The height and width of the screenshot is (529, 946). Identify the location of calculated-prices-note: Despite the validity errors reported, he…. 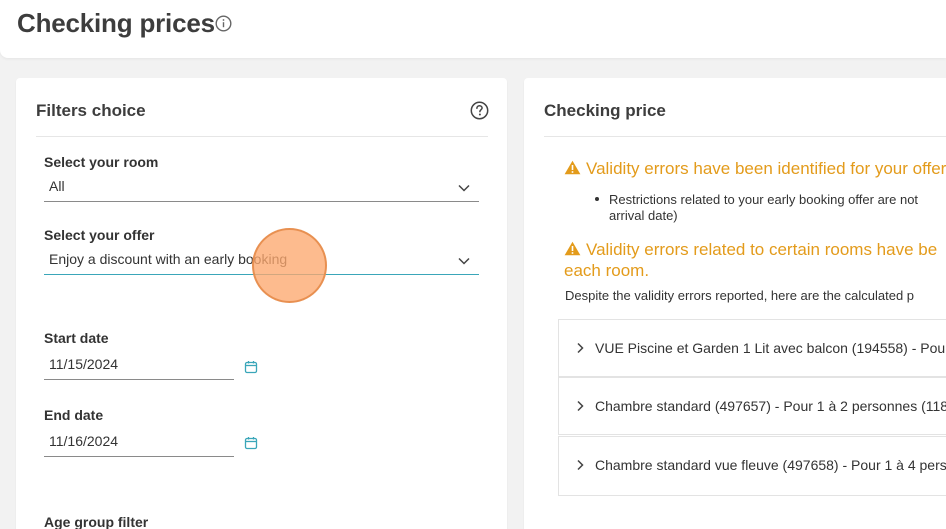
(740, 295).